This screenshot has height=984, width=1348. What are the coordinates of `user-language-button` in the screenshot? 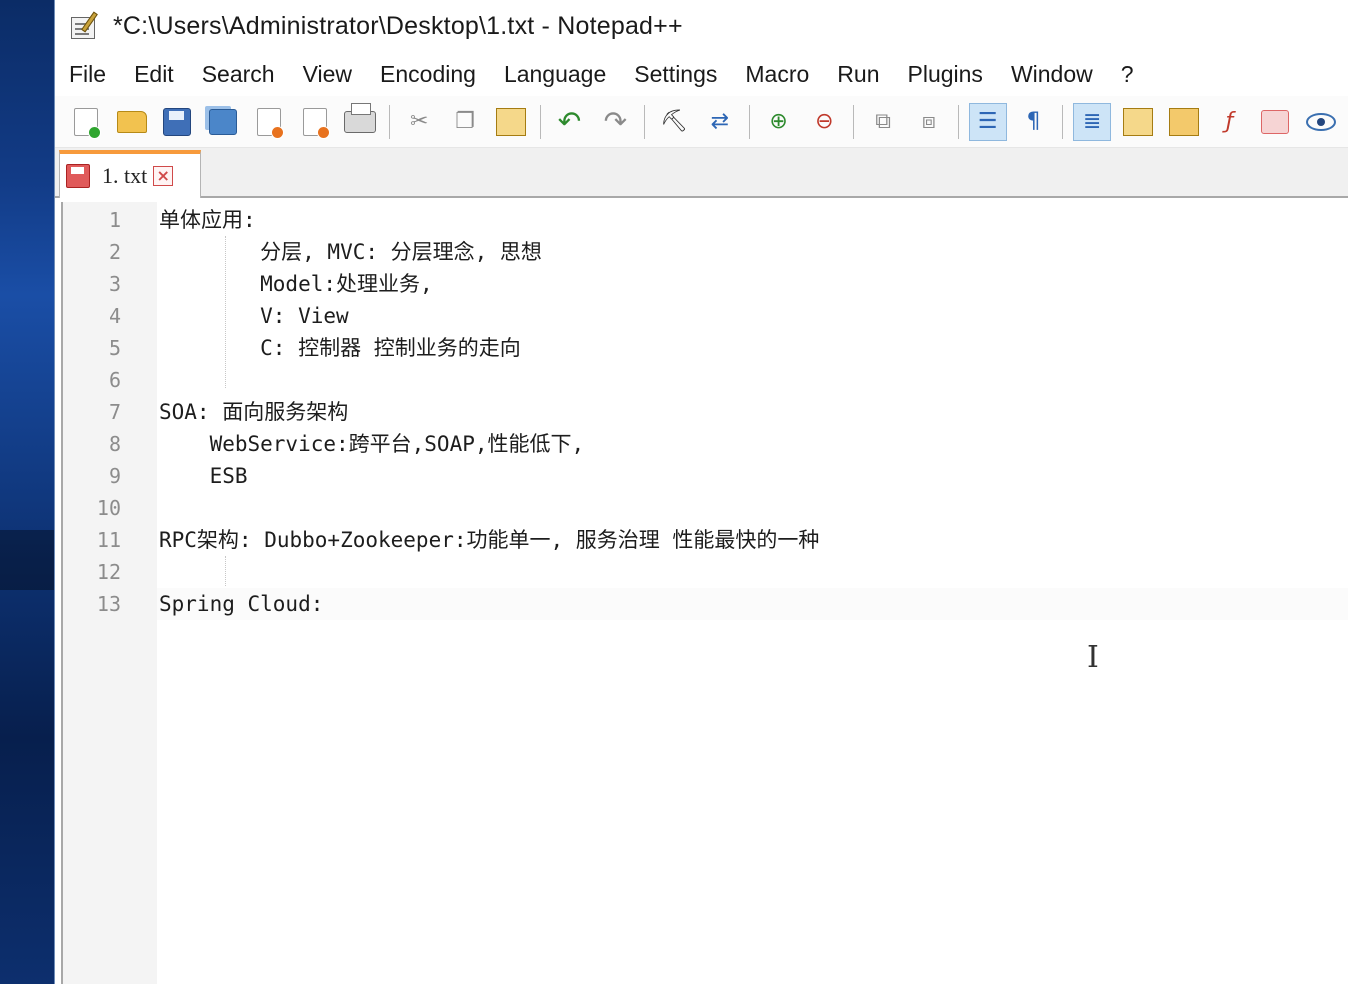 It's located at (1138, 122).